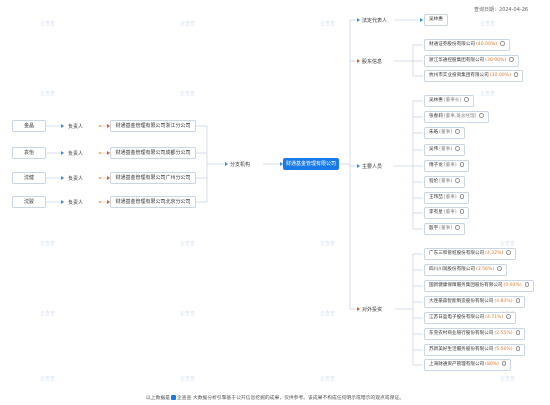 The height and width of the screenshot is (405, 550). Describe the element at coordinates (457, 364) in the screenshot. I see `investment-name: 上海财通资产管理有限公司` at that location.